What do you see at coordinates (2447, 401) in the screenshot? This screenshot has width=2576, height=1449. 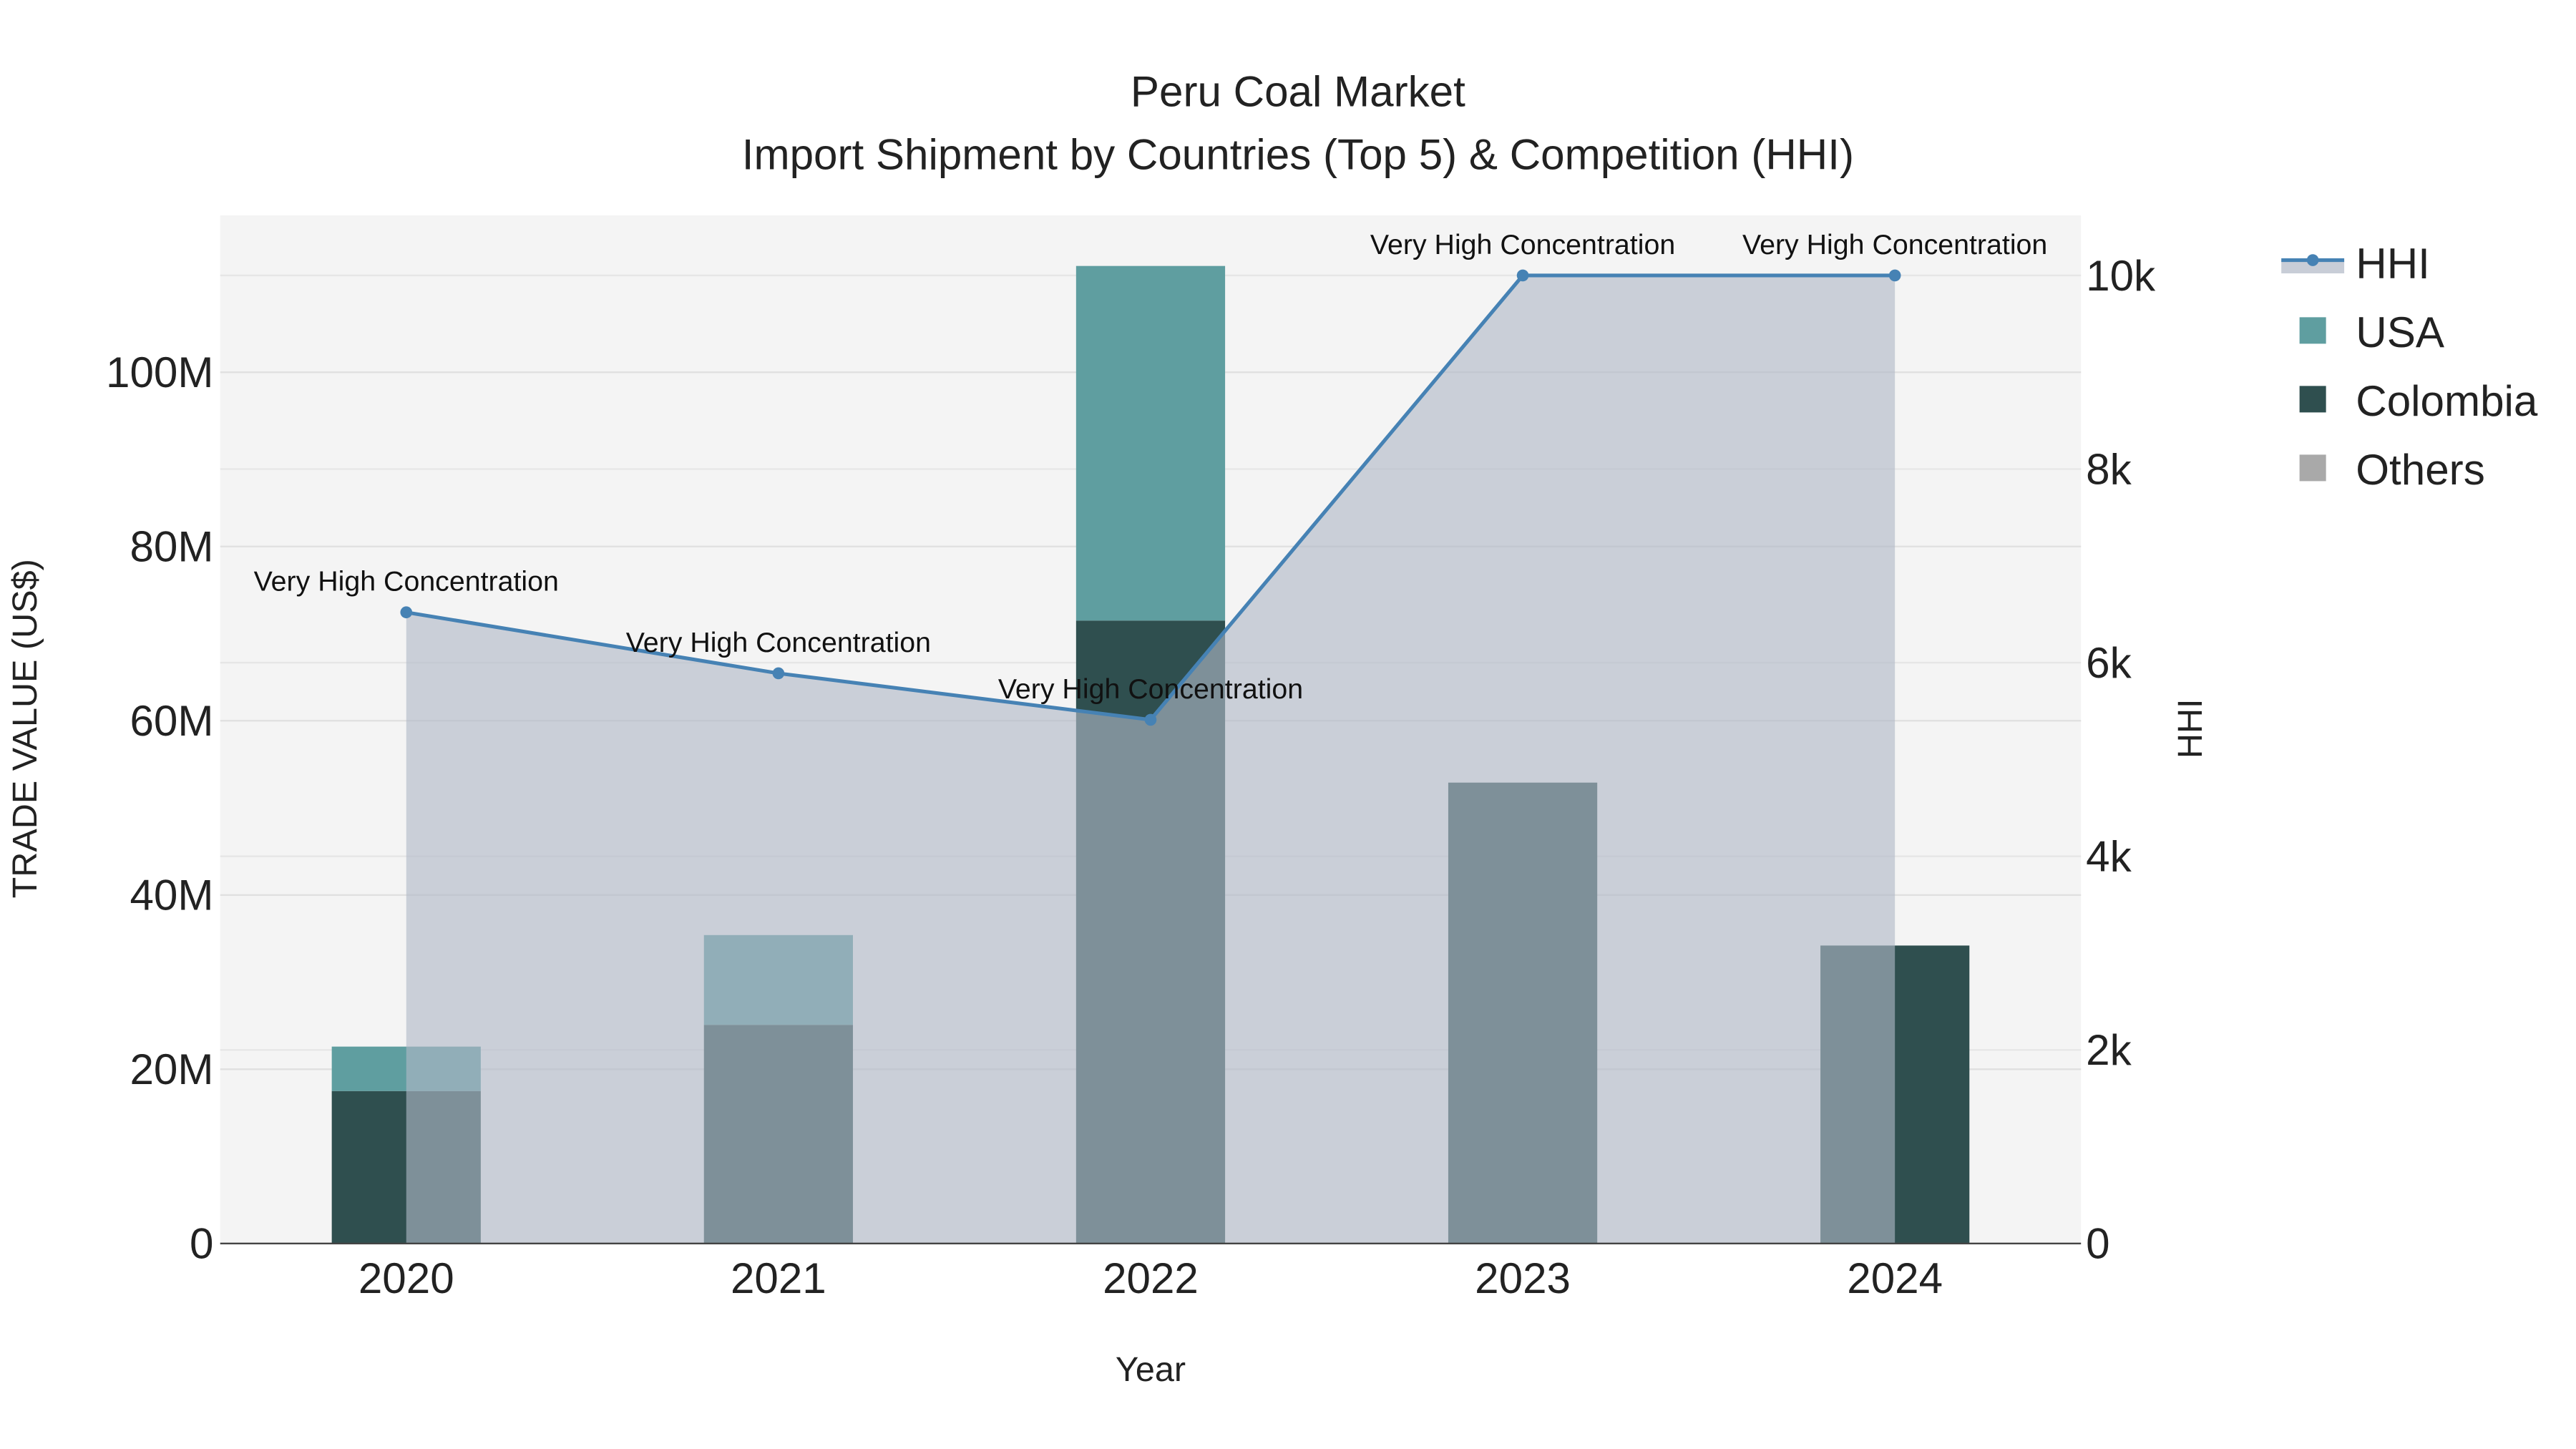 I see `legend-label-colombia: Colombia` at bounding box center [2447, 401].